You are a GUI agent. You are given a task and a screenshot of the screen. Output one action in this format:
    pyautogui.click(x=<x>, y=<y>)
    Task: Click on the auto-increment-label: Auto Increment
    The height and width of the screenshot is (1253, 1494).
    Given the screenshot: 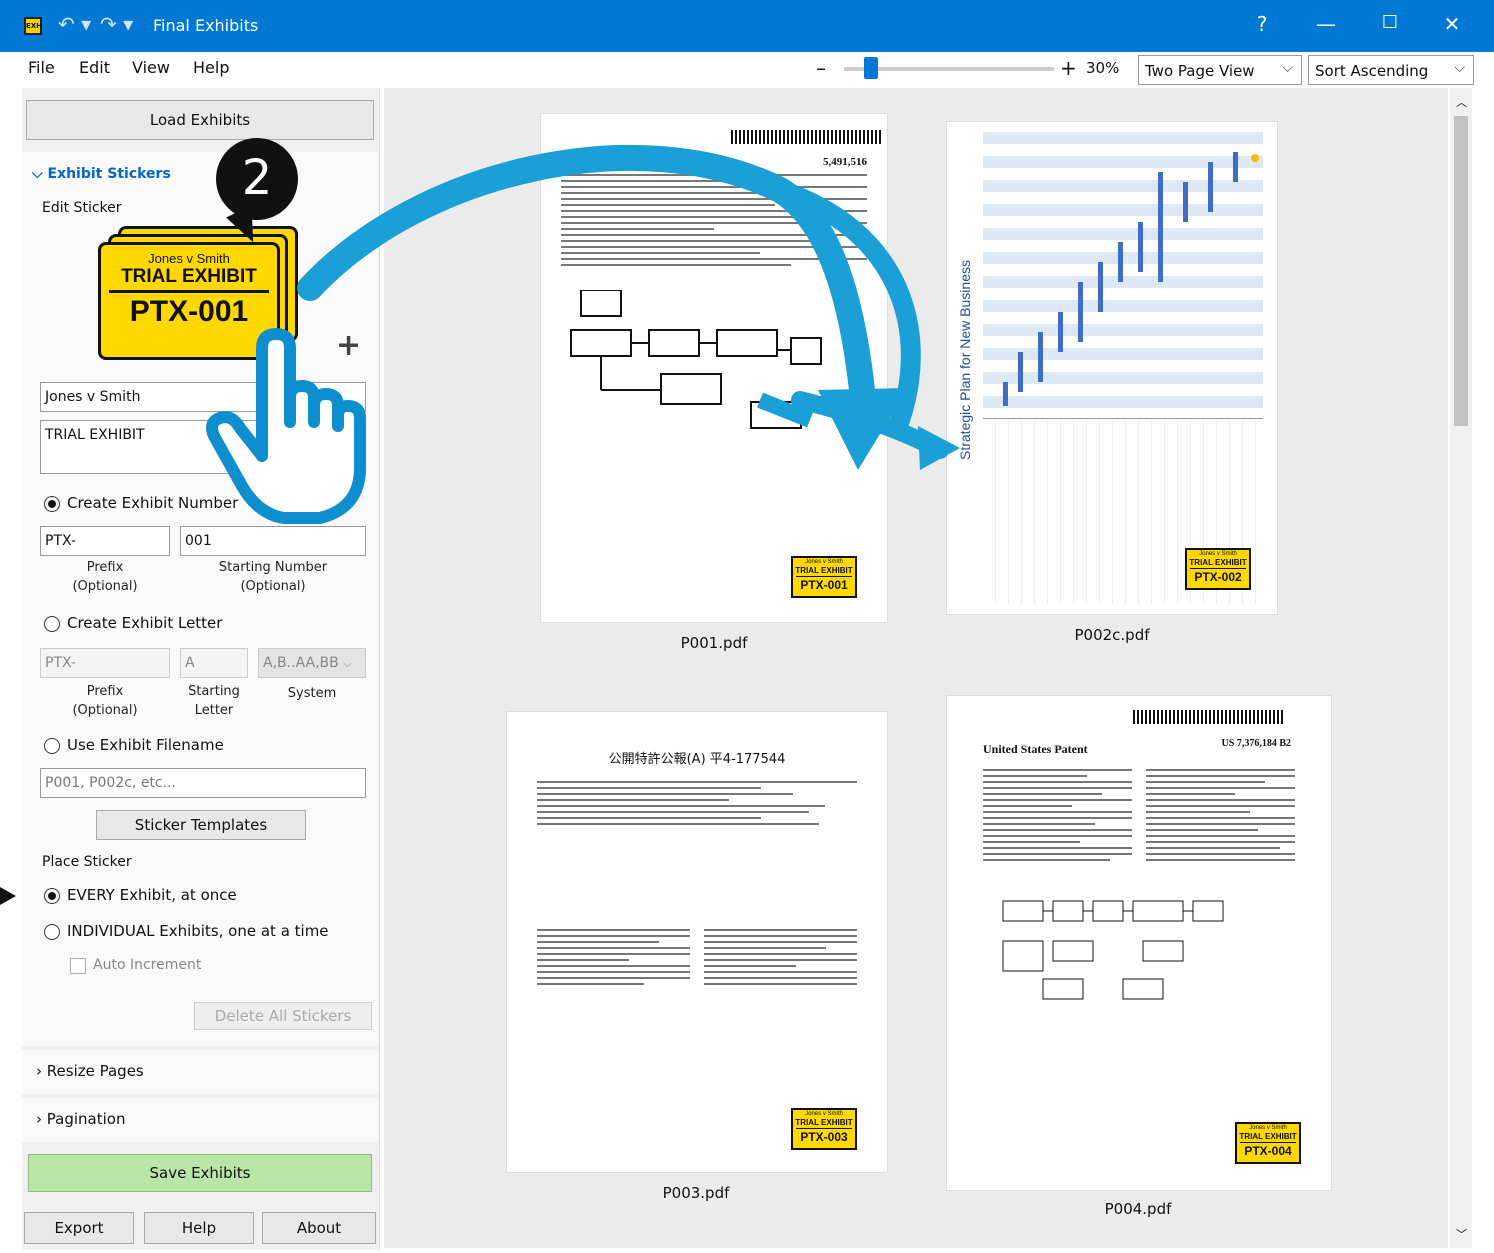 What is the action you would take?
    pyautogui.click(x=147, y=965)
    